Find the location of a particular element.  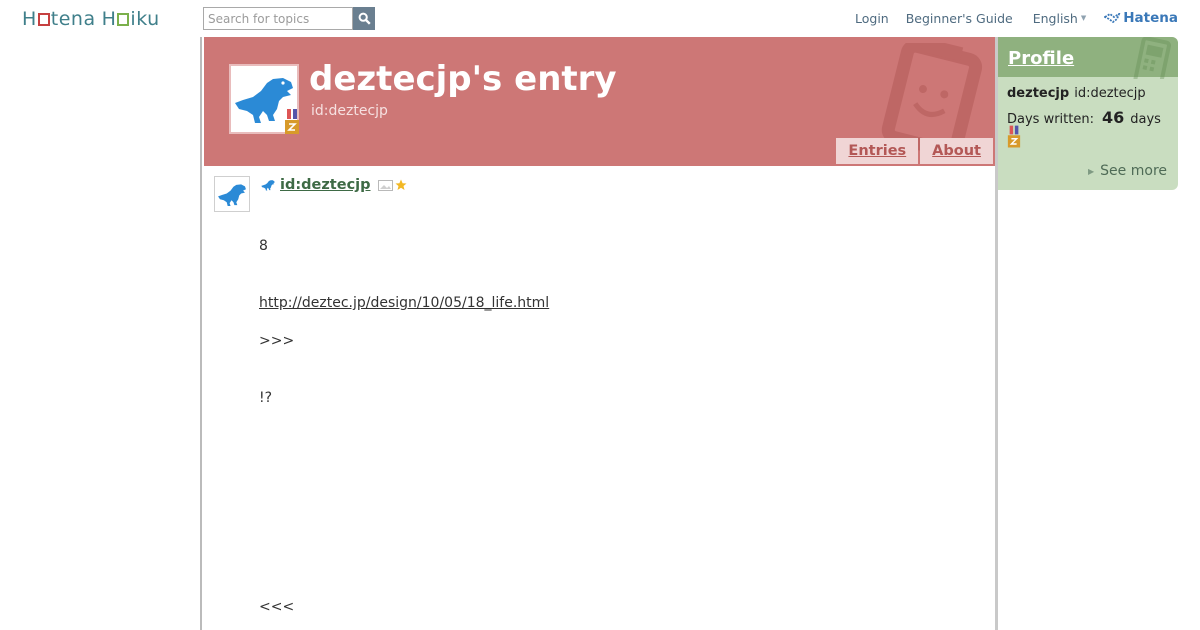

search-icon is located at coordinates (364, 18).